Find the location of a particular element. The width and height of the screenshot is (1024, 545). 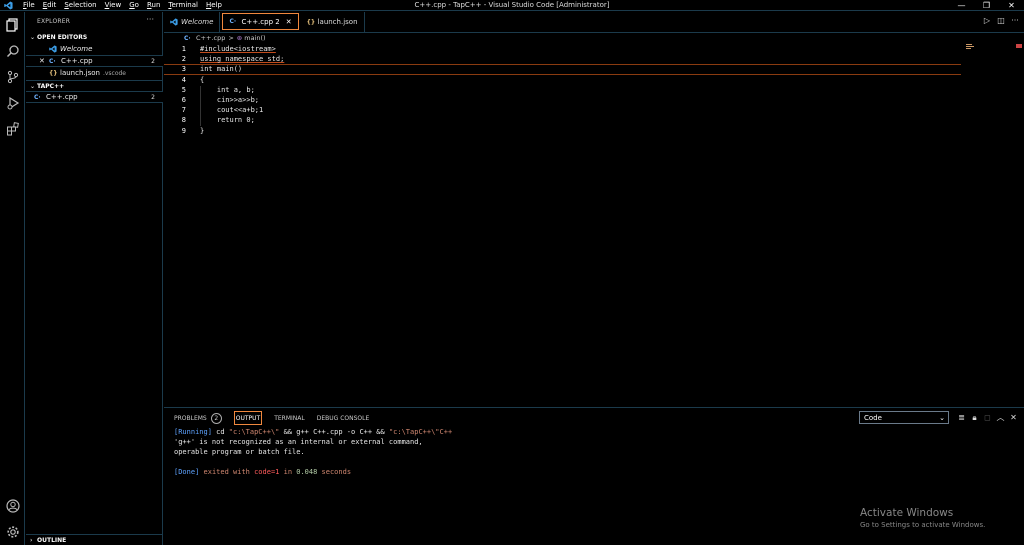

breadcrumb-symbol: main() is located at coordinates (254, 38).